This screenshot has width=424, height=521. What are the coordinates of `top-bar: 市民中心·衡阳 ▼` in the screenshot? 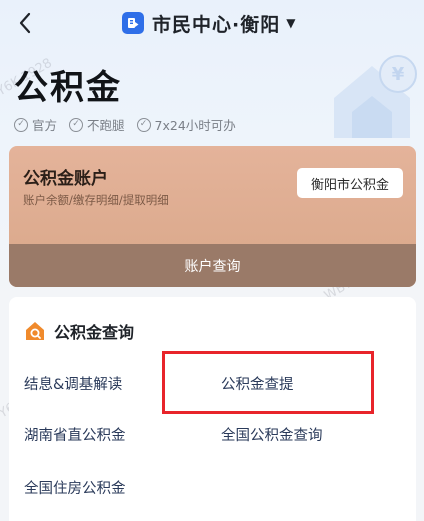 It's located at (212, 24).